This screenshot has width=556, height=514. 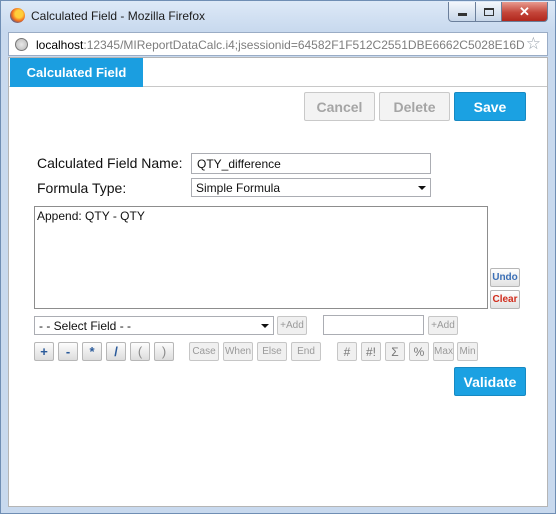 What do you see at coordinates (44, 351) in the screenshot?
I see `plus-button: +` at bounding box center [44, 351].